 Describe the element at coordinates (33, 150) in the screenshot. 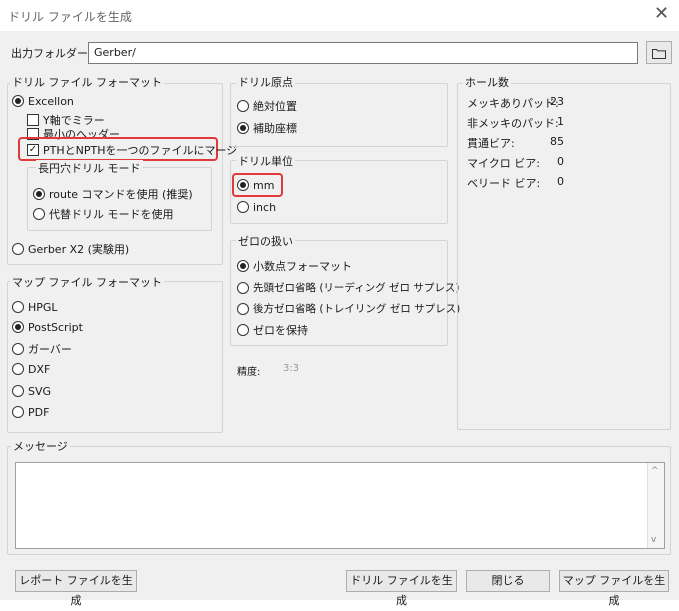

I see `checkmark-icon: ✓` at that location.